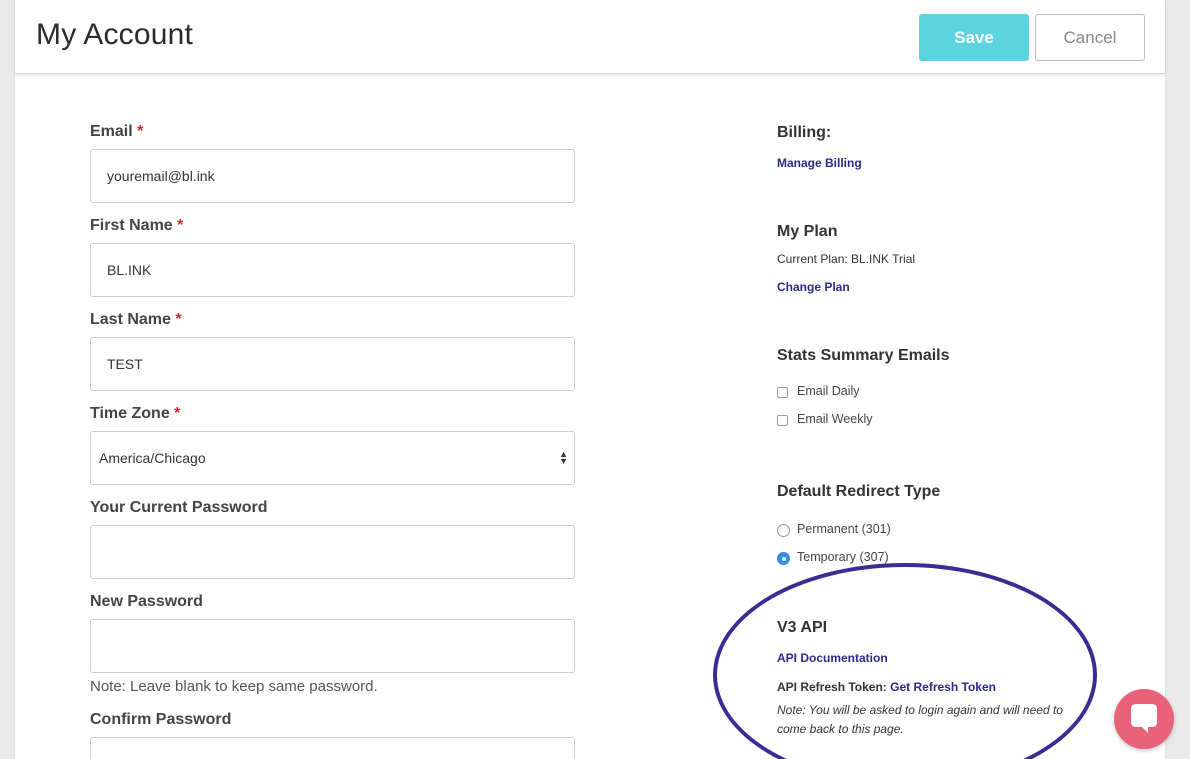 Image resolution: width=1190 pixels, height=759 pixels. Describe the element at coordinates (843, 556) in the screenshot. I see `temporary-label: Temporary (307)` at that location.